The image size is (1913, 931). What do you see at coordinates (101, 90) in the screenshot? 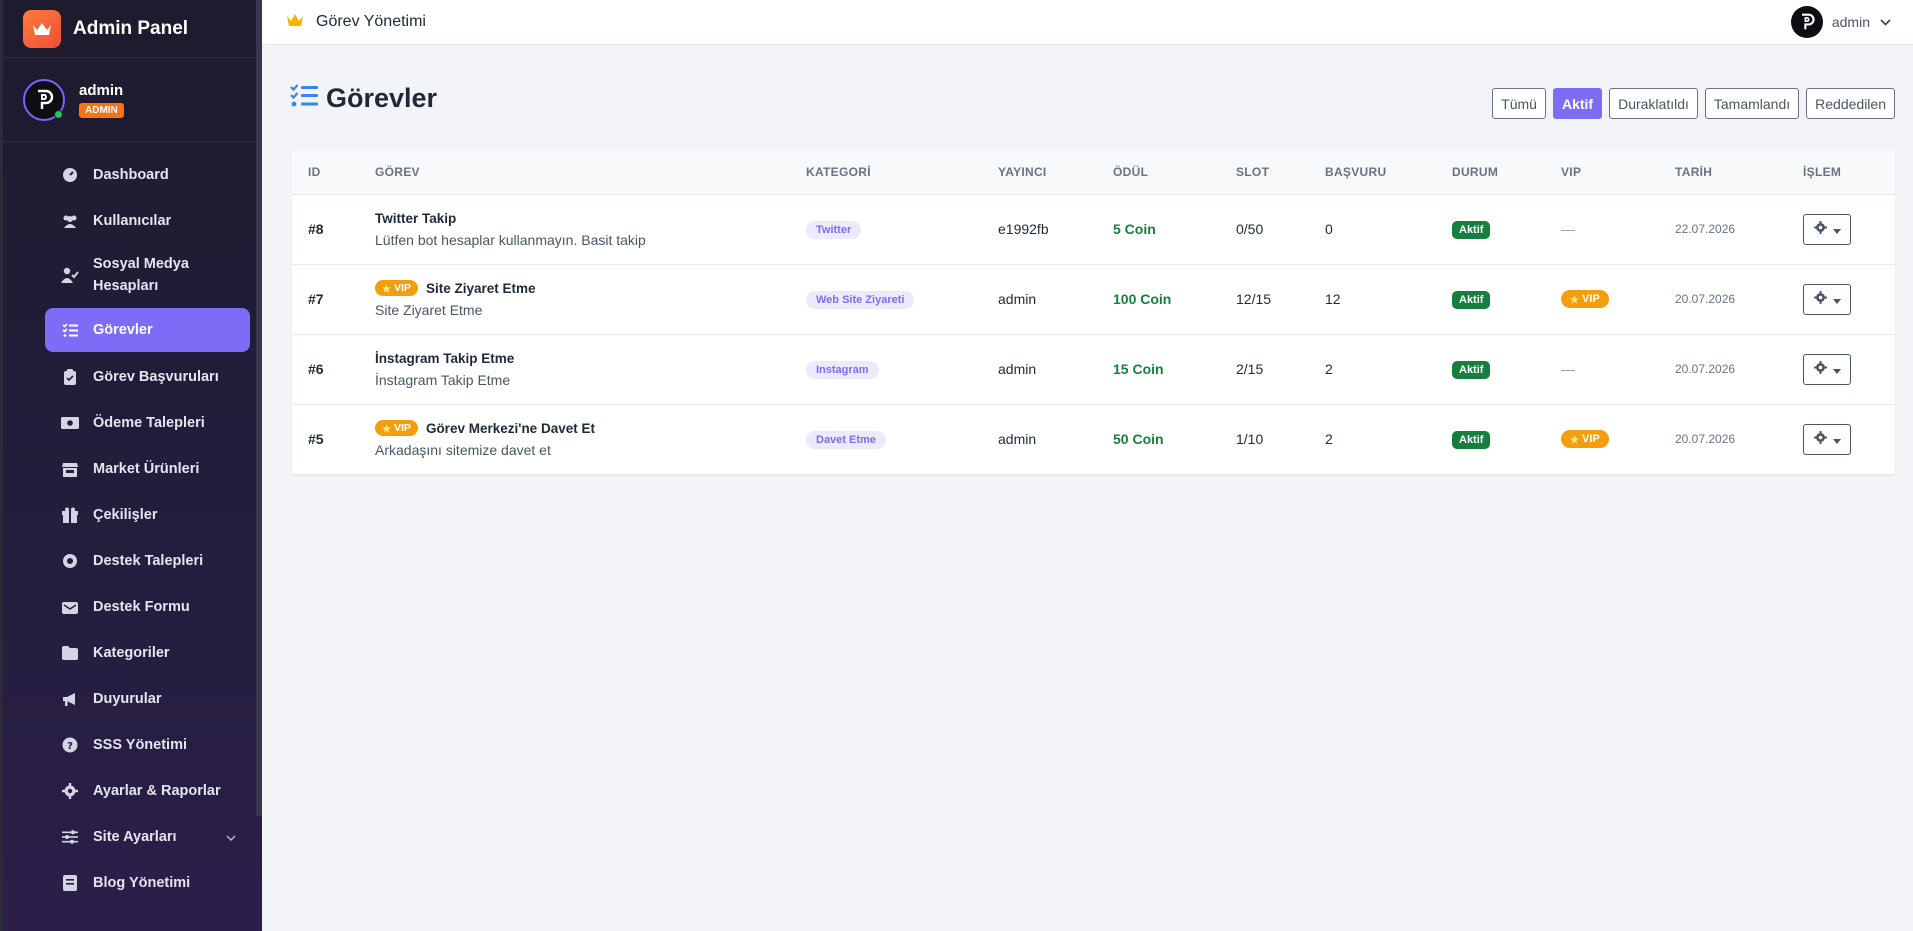
I see `sidebar-username: admin` at bounding box center [101, 90].